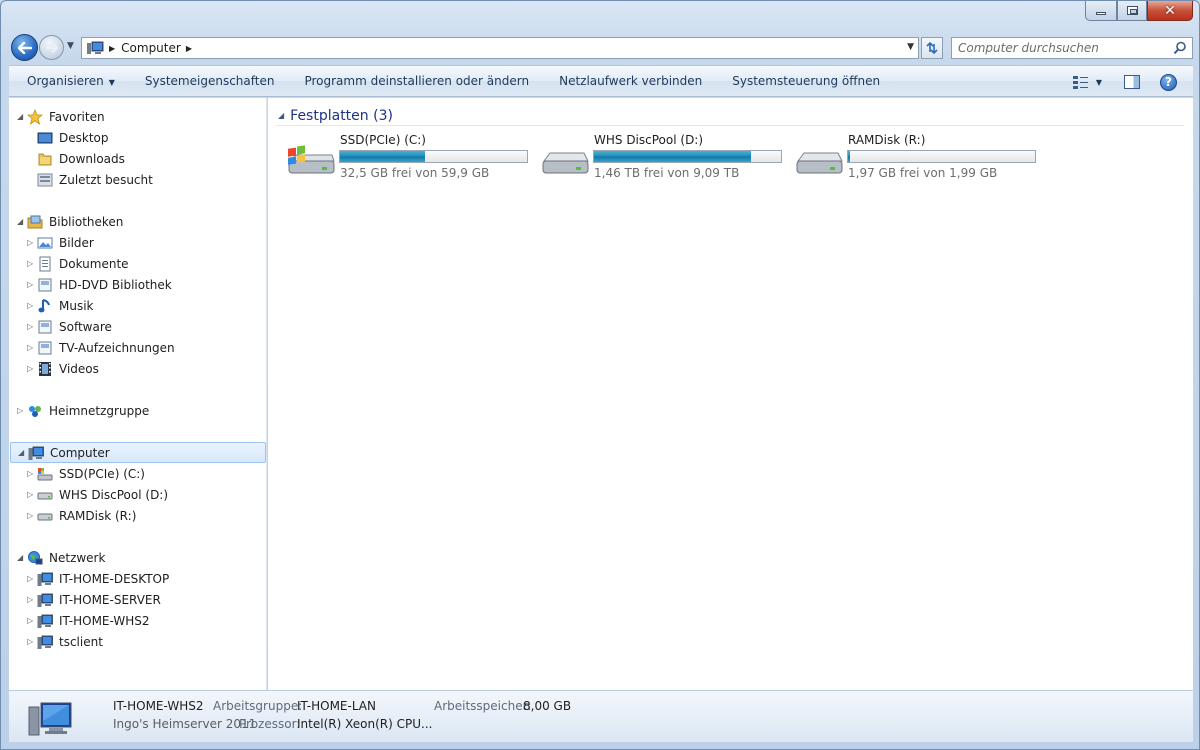 This screenshot has width=1200, height=750. I want to click on close-button: ✕, so click(1170, 11).